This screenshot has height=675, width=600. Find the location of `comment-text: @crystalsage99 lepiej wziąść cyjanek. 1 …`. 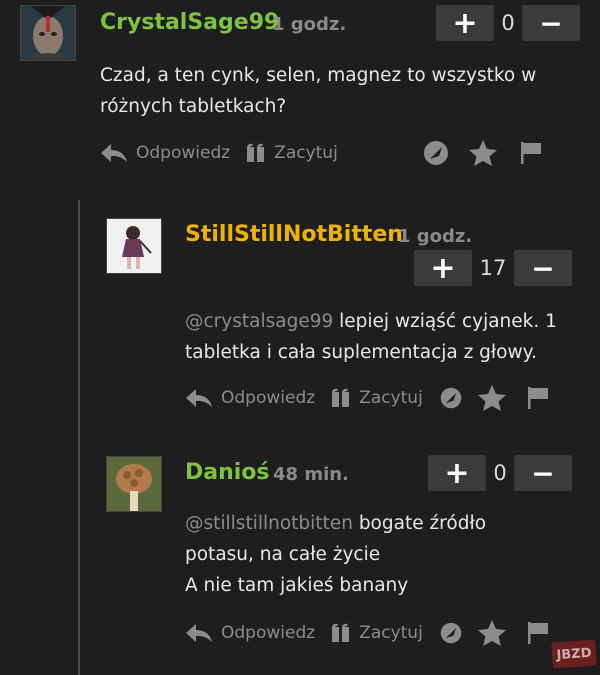

comment-text: @crystalsage99 lepiej wziąść cyjanek. 1 … is located at coordinates (371, 337).